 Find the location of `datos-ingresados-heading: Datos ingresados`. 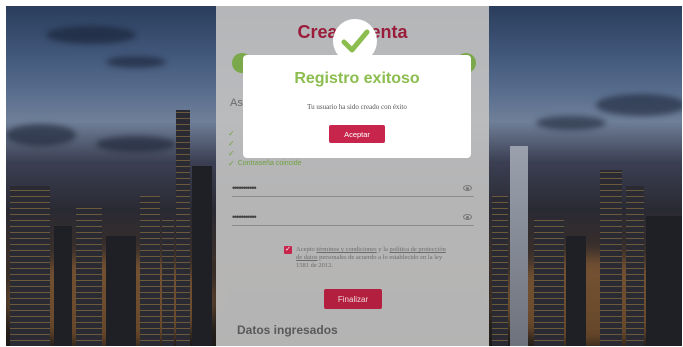

datos-ingresados-heading: Datos ingresados is located at coordinates (287, 330).